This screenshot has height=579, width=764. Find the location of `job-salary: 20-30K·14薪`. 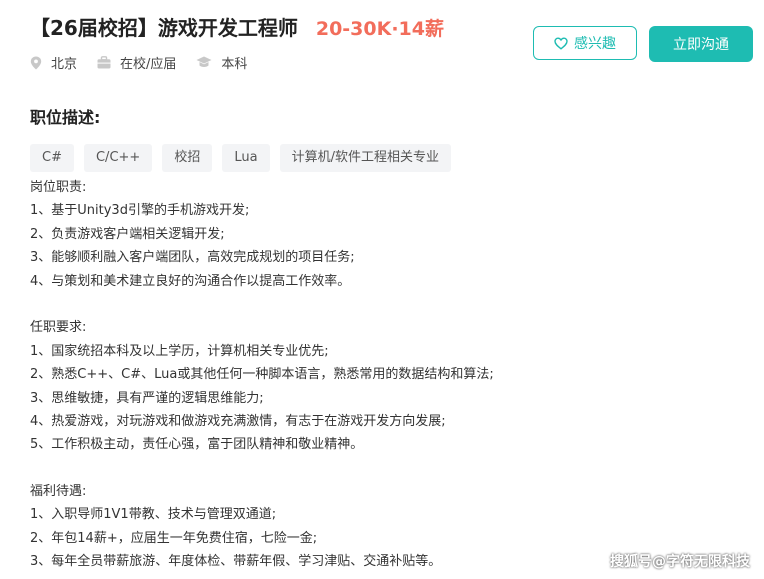

job-salary: 20-30K·14薪 is located at coordinates (379, 29).